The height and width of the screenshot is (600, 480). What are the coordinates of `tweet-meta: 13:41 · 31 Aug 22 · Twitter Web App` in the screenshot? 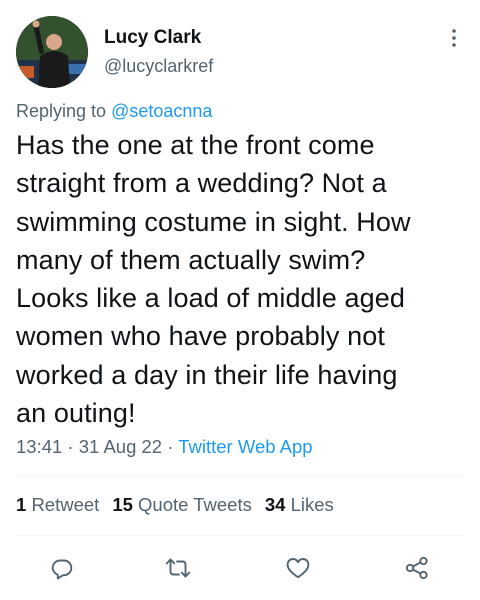 It's located at (164, 447).